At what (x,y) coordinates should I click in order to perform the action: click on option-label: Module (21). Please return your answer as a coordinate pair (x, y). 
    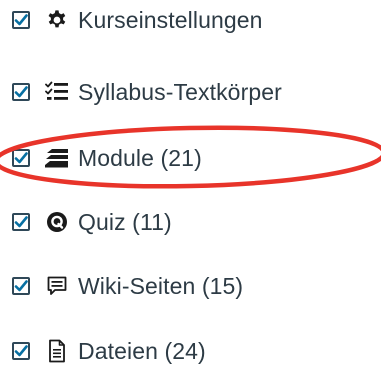
    Looking at the image, I should click on (140, 157).